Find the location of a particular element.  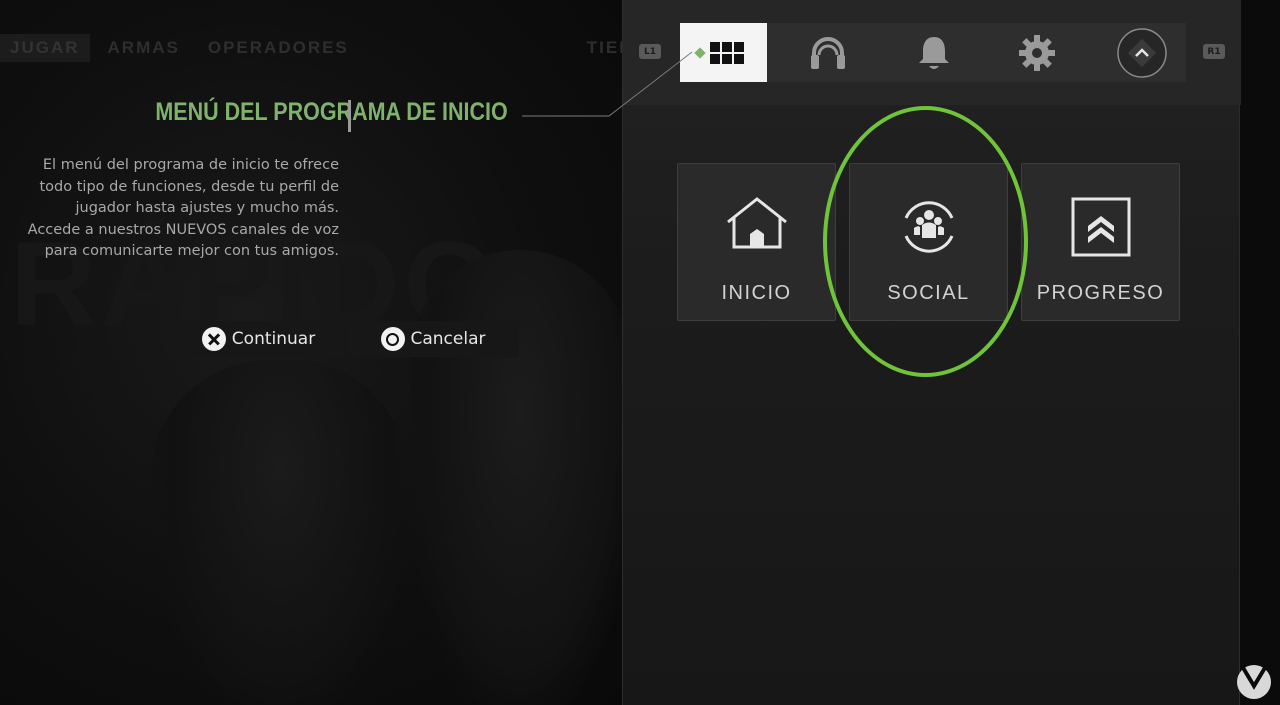

cancel-button: Cancelar is located at coordinates (433, 339).